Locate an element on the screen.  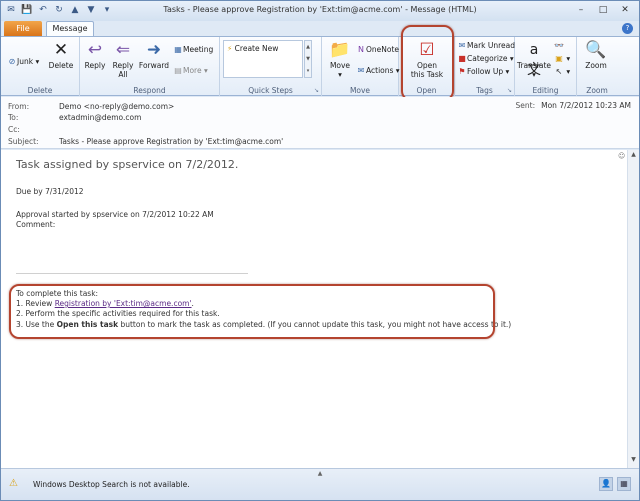
select-cursor-icon: ↖ is located at coordinates (559, 71).